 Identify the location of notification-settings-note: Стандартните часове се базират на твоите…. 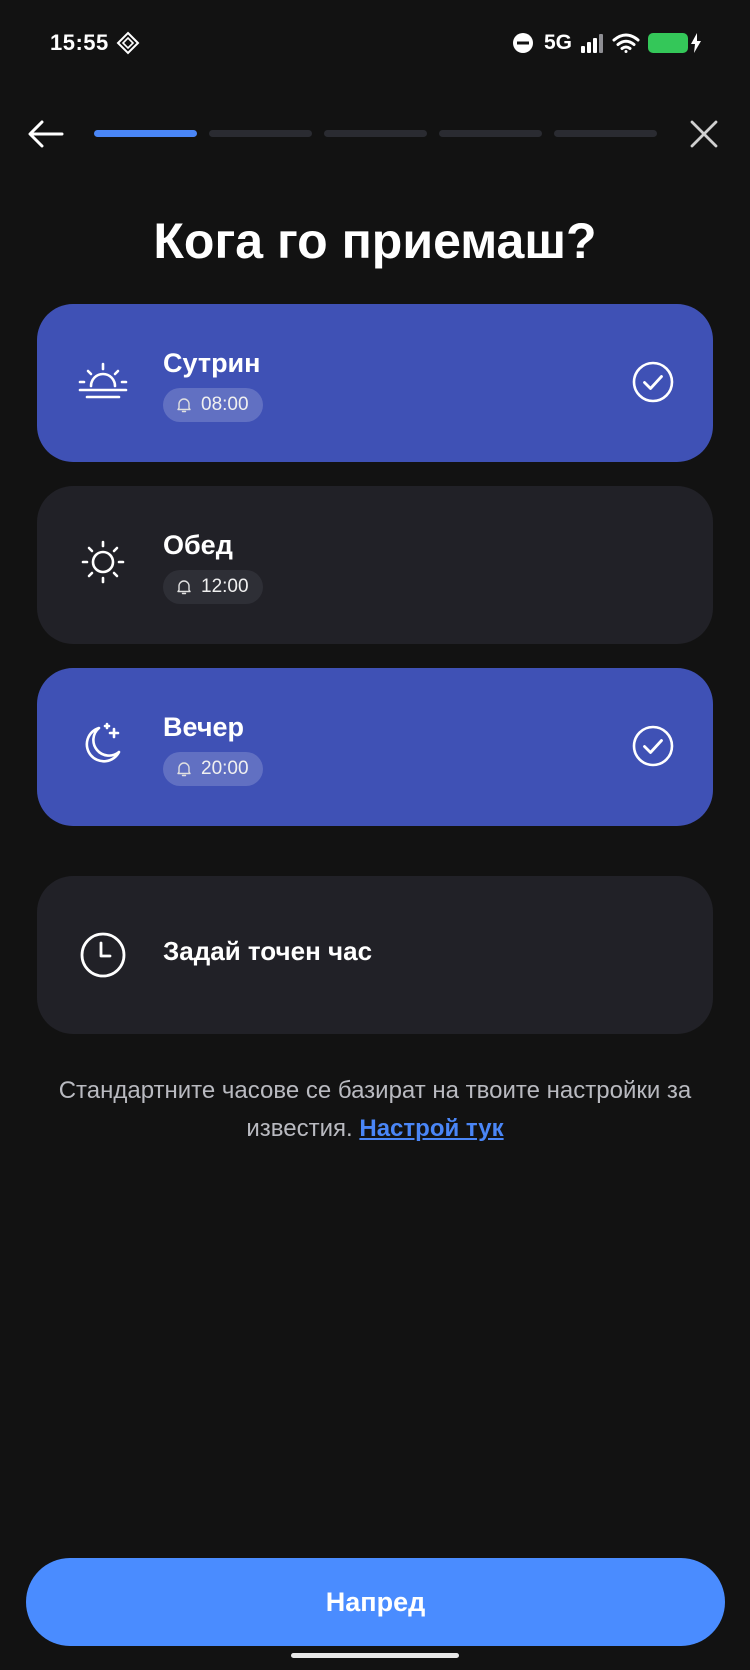
(375, 1110).